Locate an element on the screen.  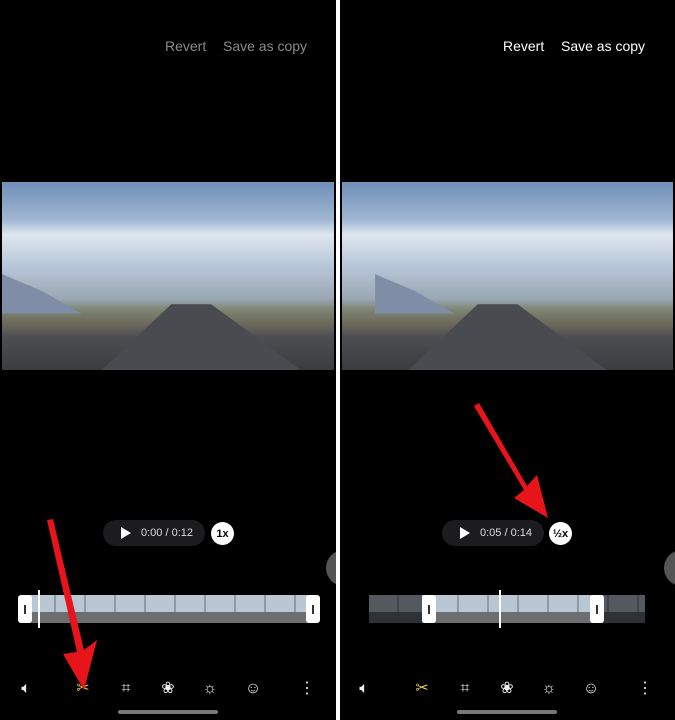
playback-control: 0:05 / 0:14 is located at coordinates (493, 533).